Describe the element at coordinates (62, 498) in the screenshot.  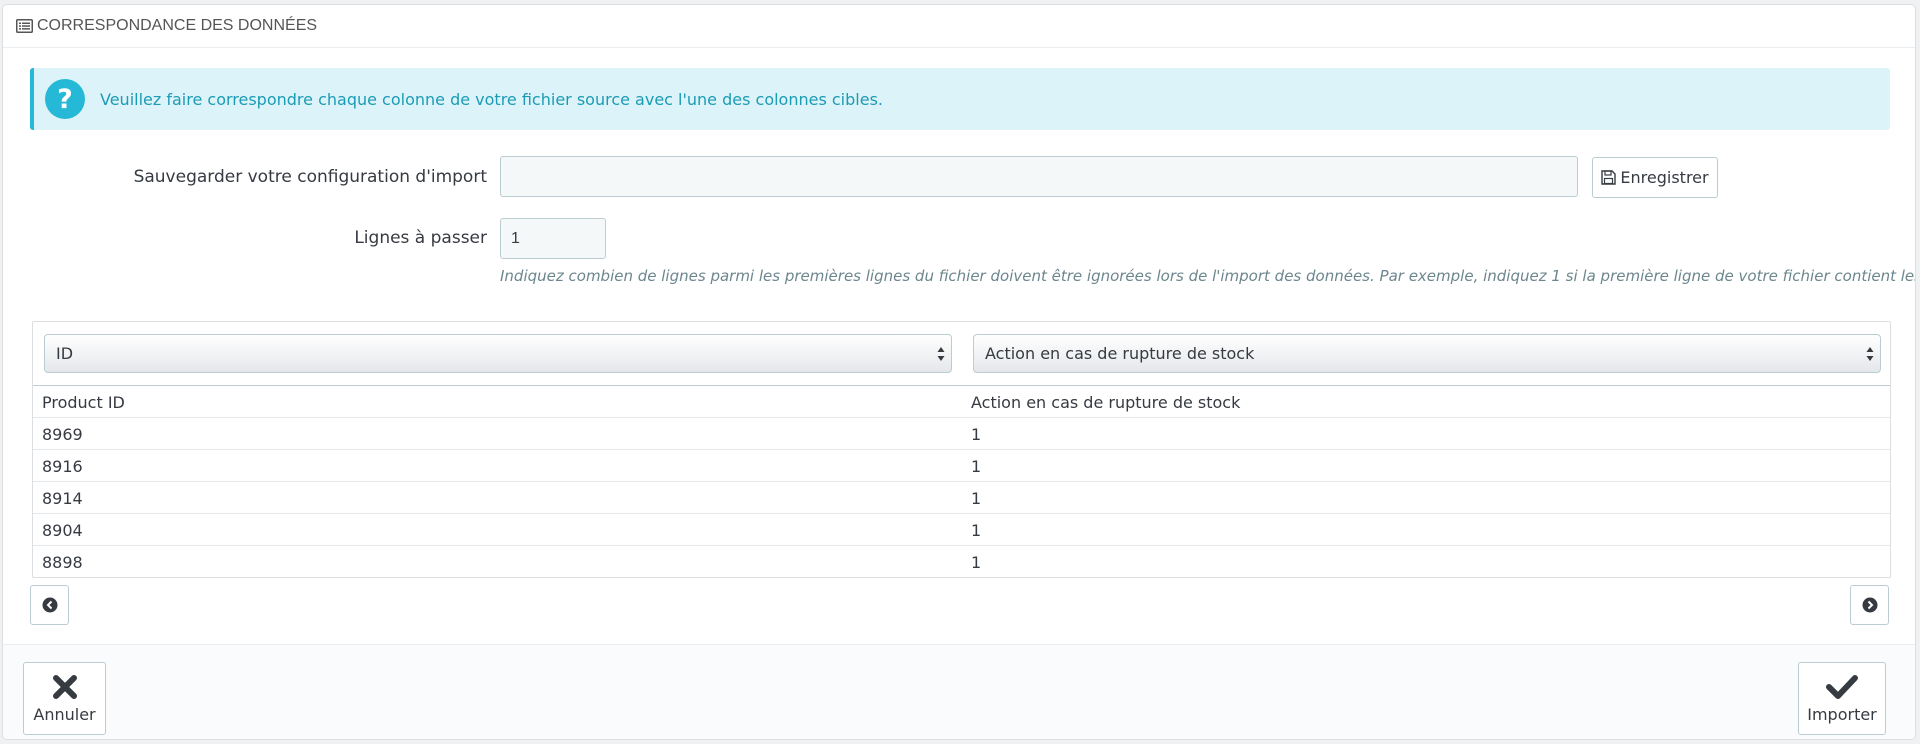
I see `table-cell: 8914` at that location.